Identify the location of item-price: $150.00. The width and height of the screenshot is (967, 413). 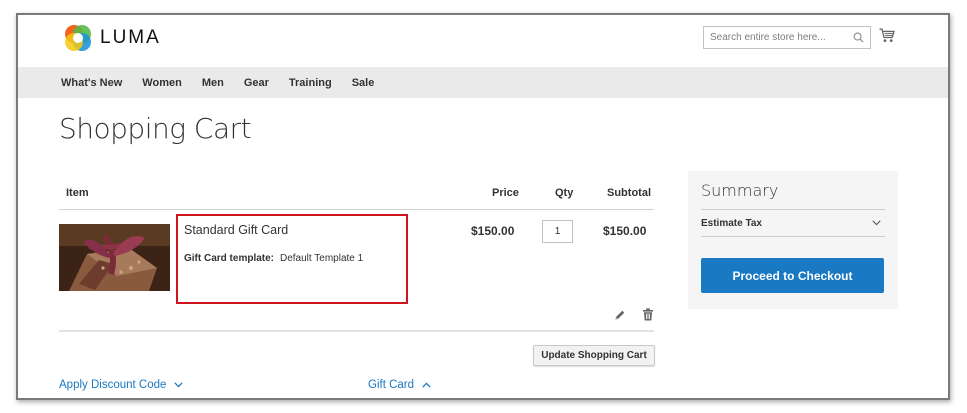
(493, 231).